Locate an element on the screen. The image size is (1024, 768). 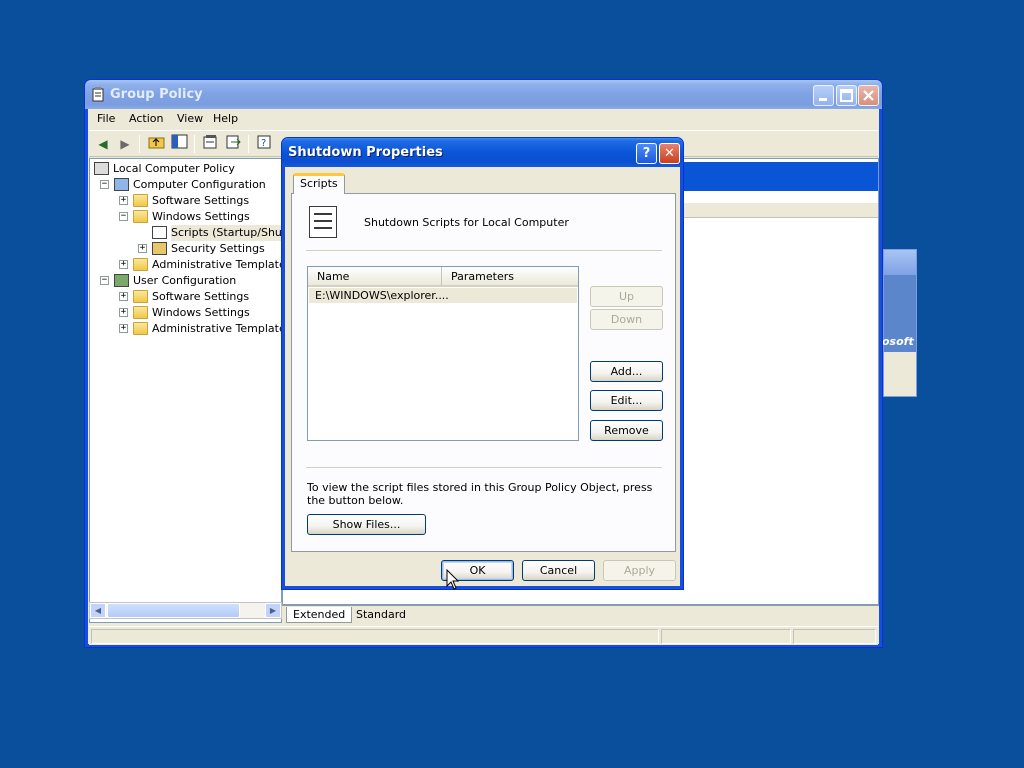
group-policy-titlebar: Group Policy is located at coordinates (483, 94).